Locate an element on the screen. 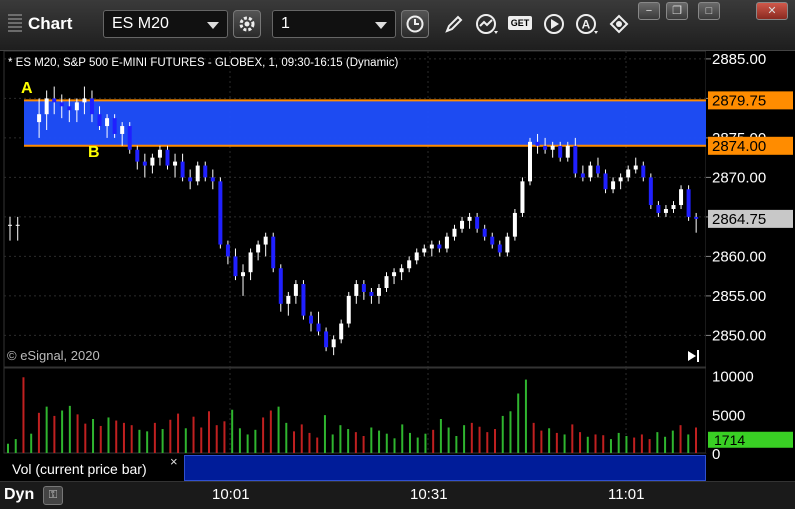 Image resolution: width=795 pixels, height=509 pixels. interval-select: 1 is located at coordinates (334, 24).